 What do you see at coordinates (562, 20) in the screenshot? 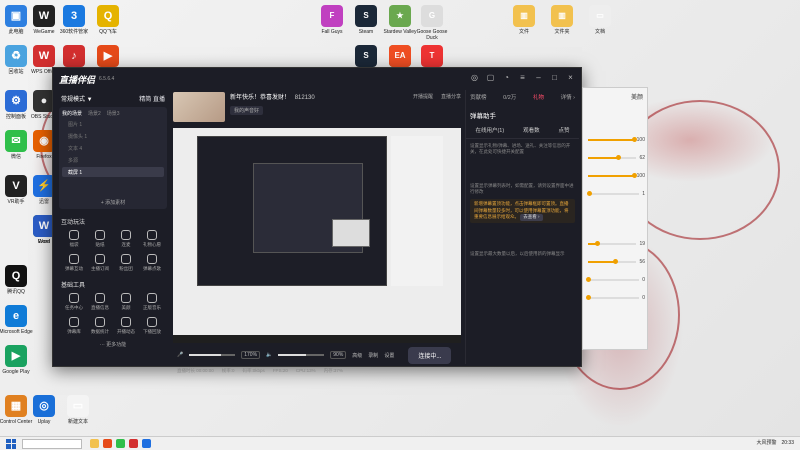
I see `desktop-icon: ▥ 文件夹` at bounding box center [562, 20].